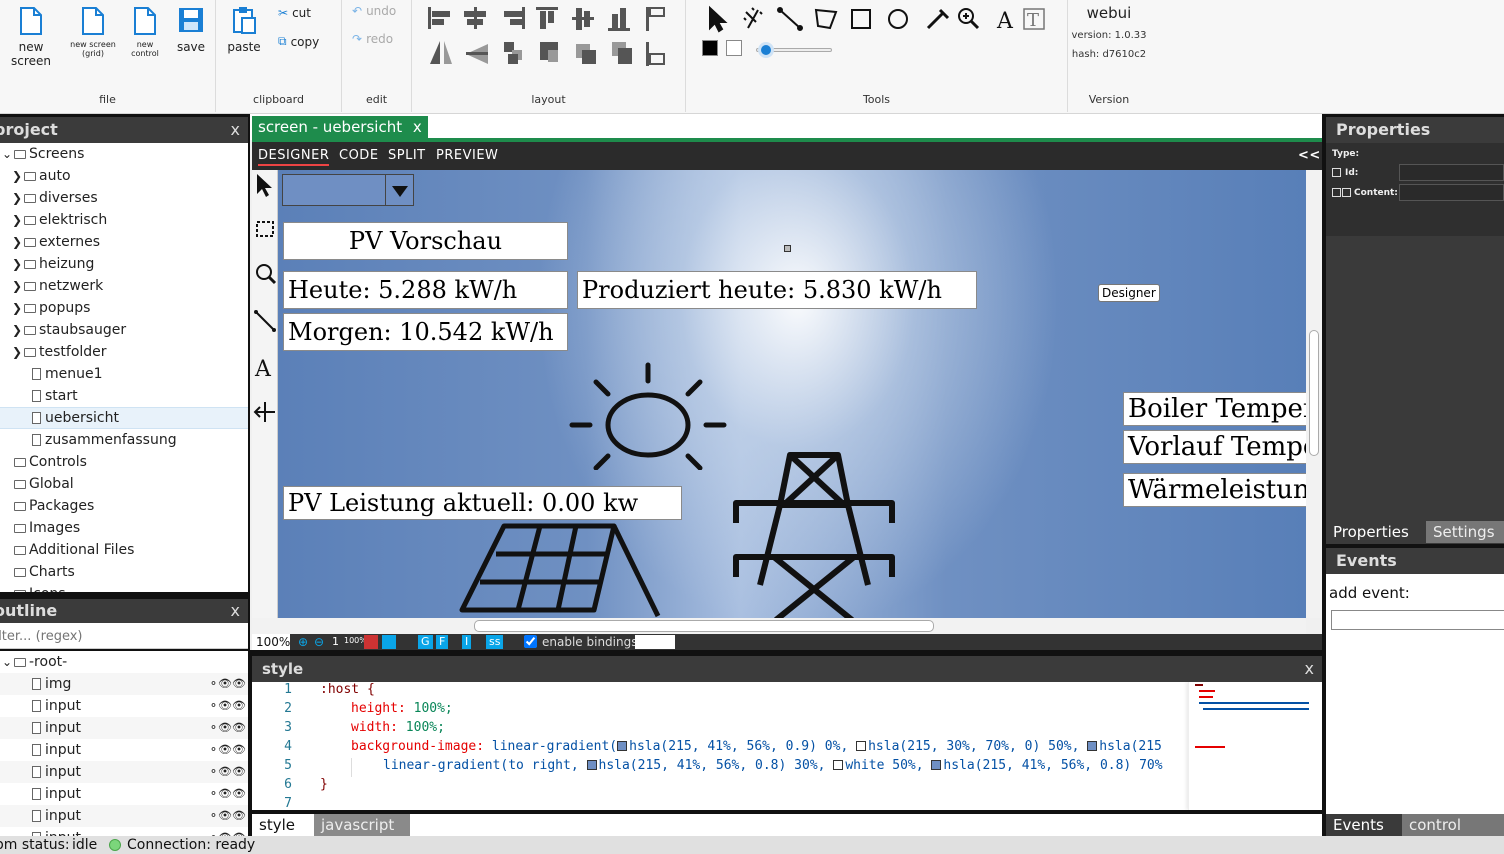 The image size is (1504, 854). I want to click on power-pylon-icon, so click(814, 531).